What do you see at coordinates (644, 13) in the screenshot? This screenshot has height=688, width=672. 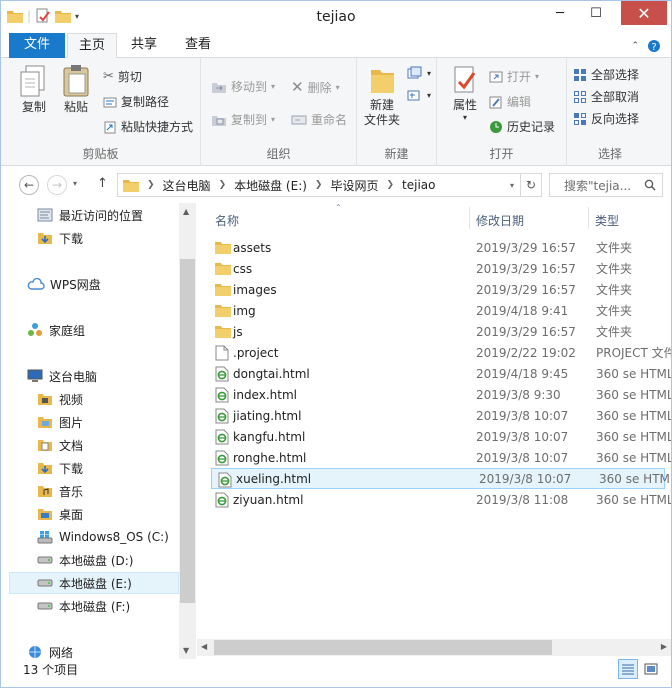 I see `close-button: ✕` at bounding box center [644, 13].